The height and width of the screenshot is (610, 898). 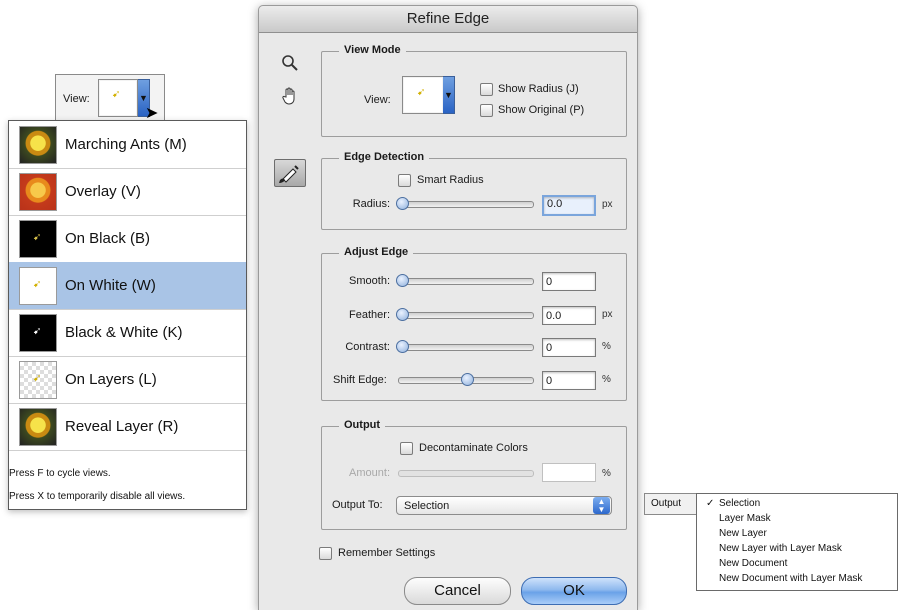 I want to click on smart-radius-label: Smart Radius, so click(x=450, y=180).